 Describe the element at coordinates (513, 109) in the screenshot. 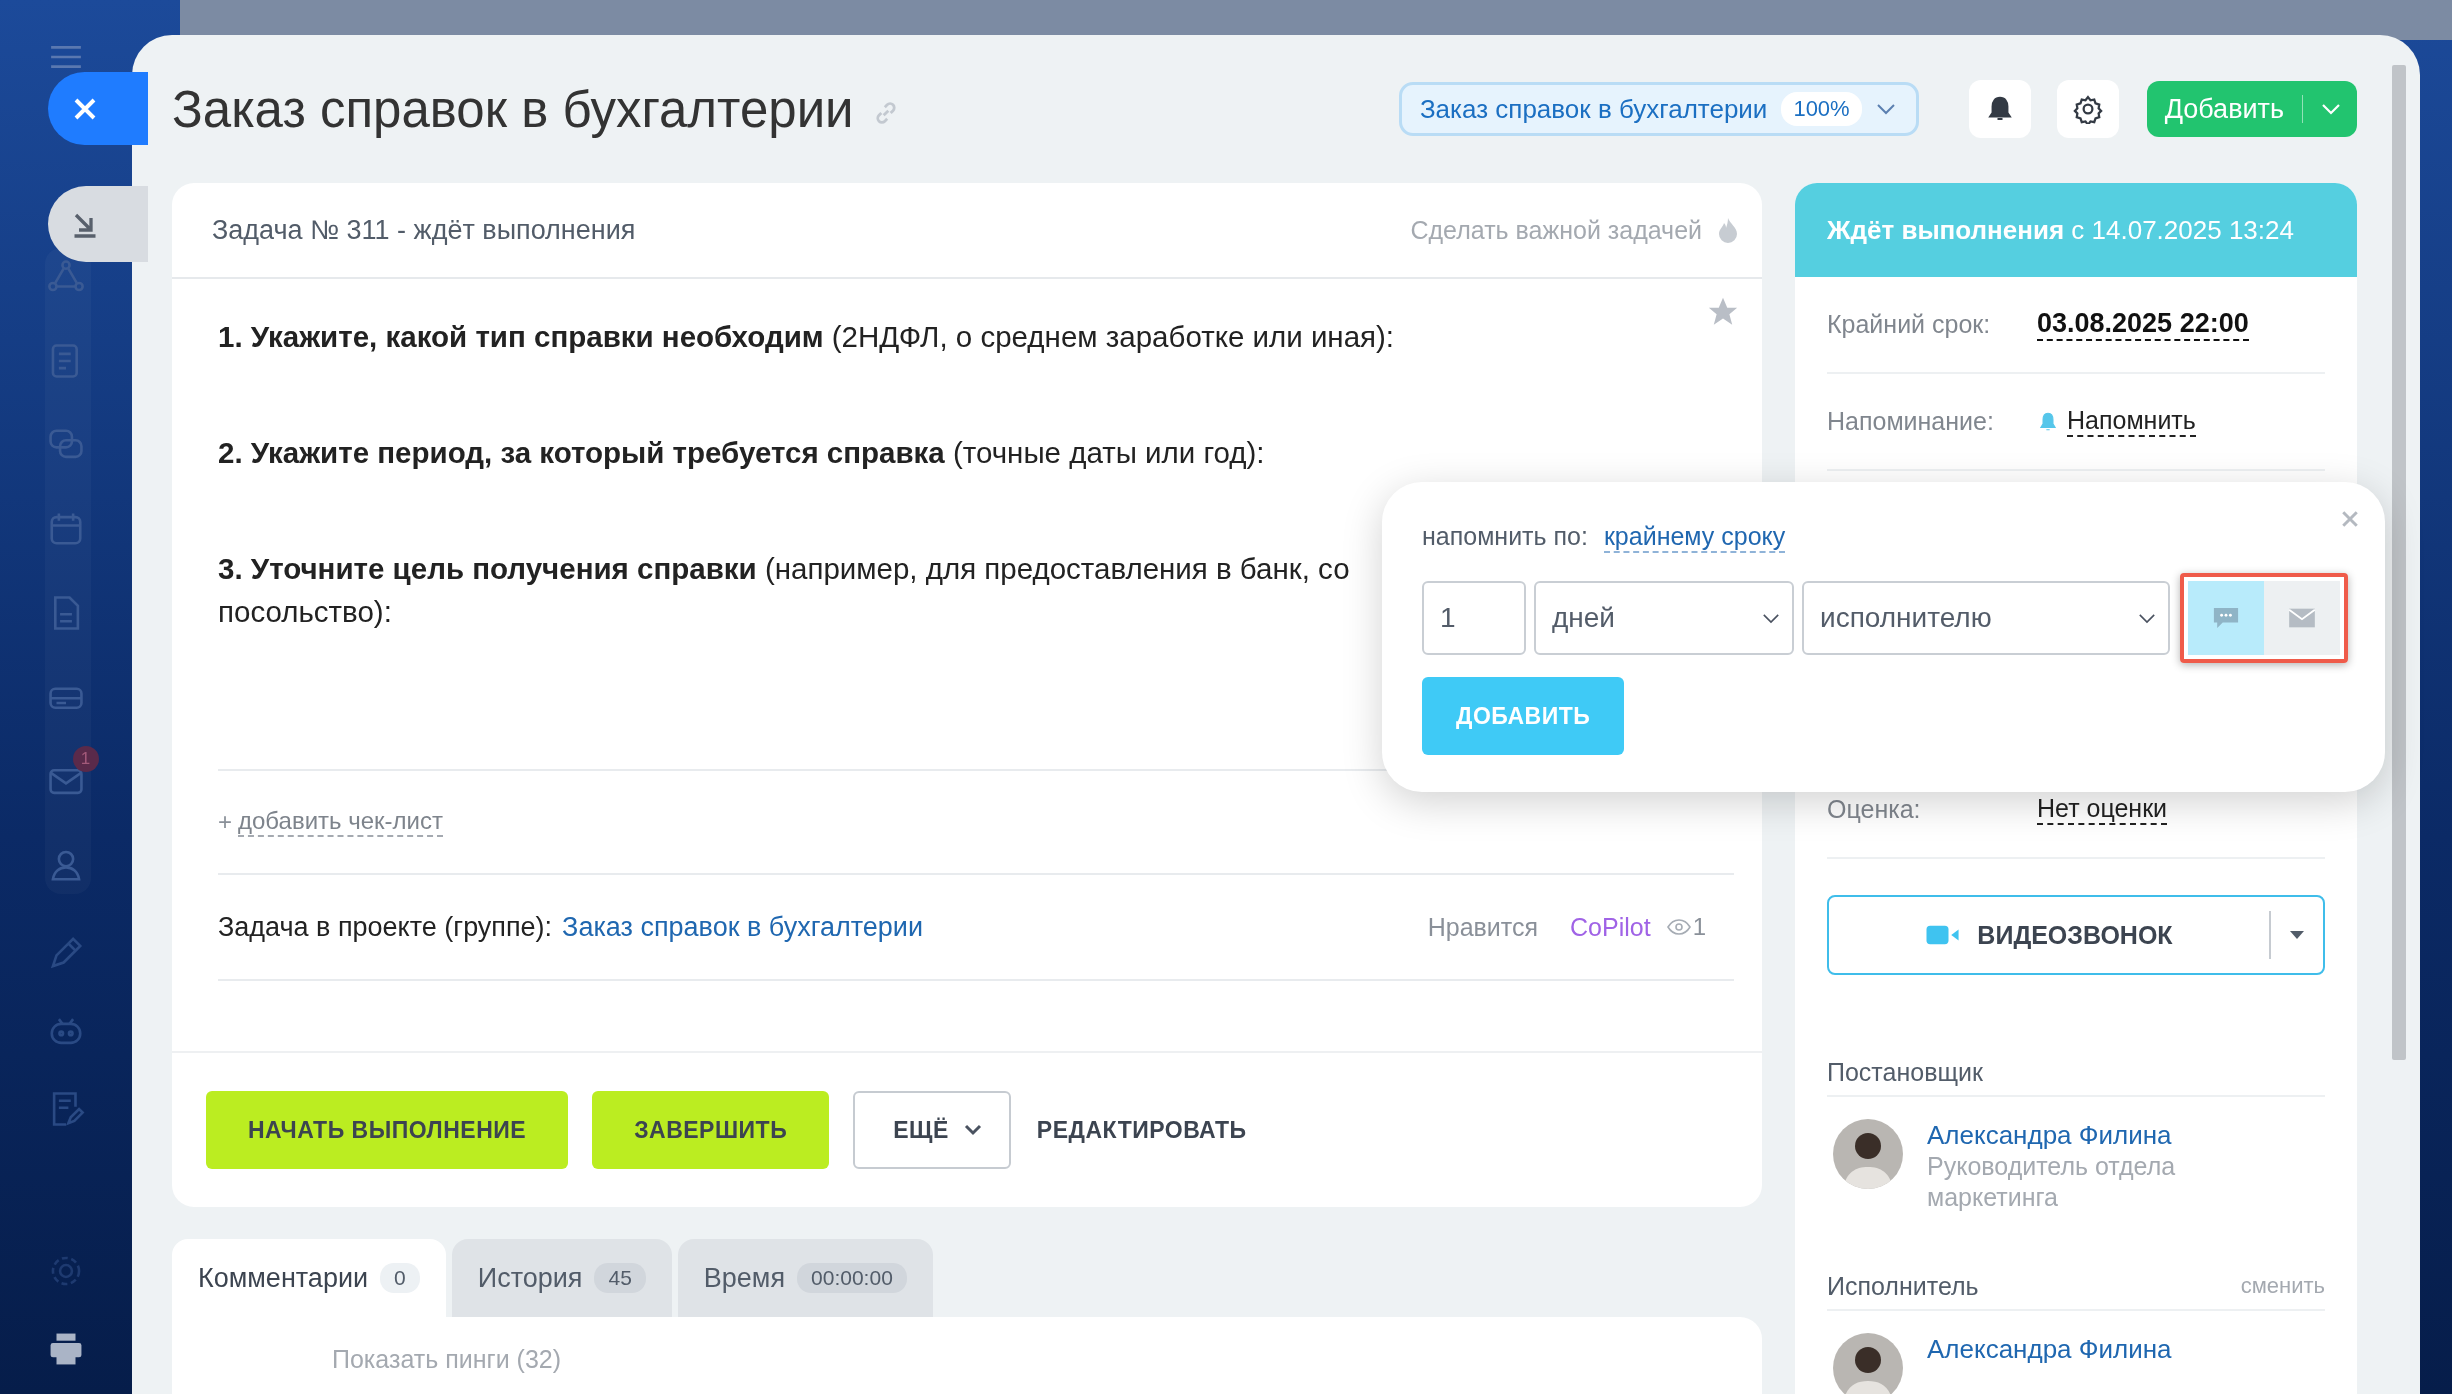

I see `page-title: Заказ справок в бухгалтерии` at that location.